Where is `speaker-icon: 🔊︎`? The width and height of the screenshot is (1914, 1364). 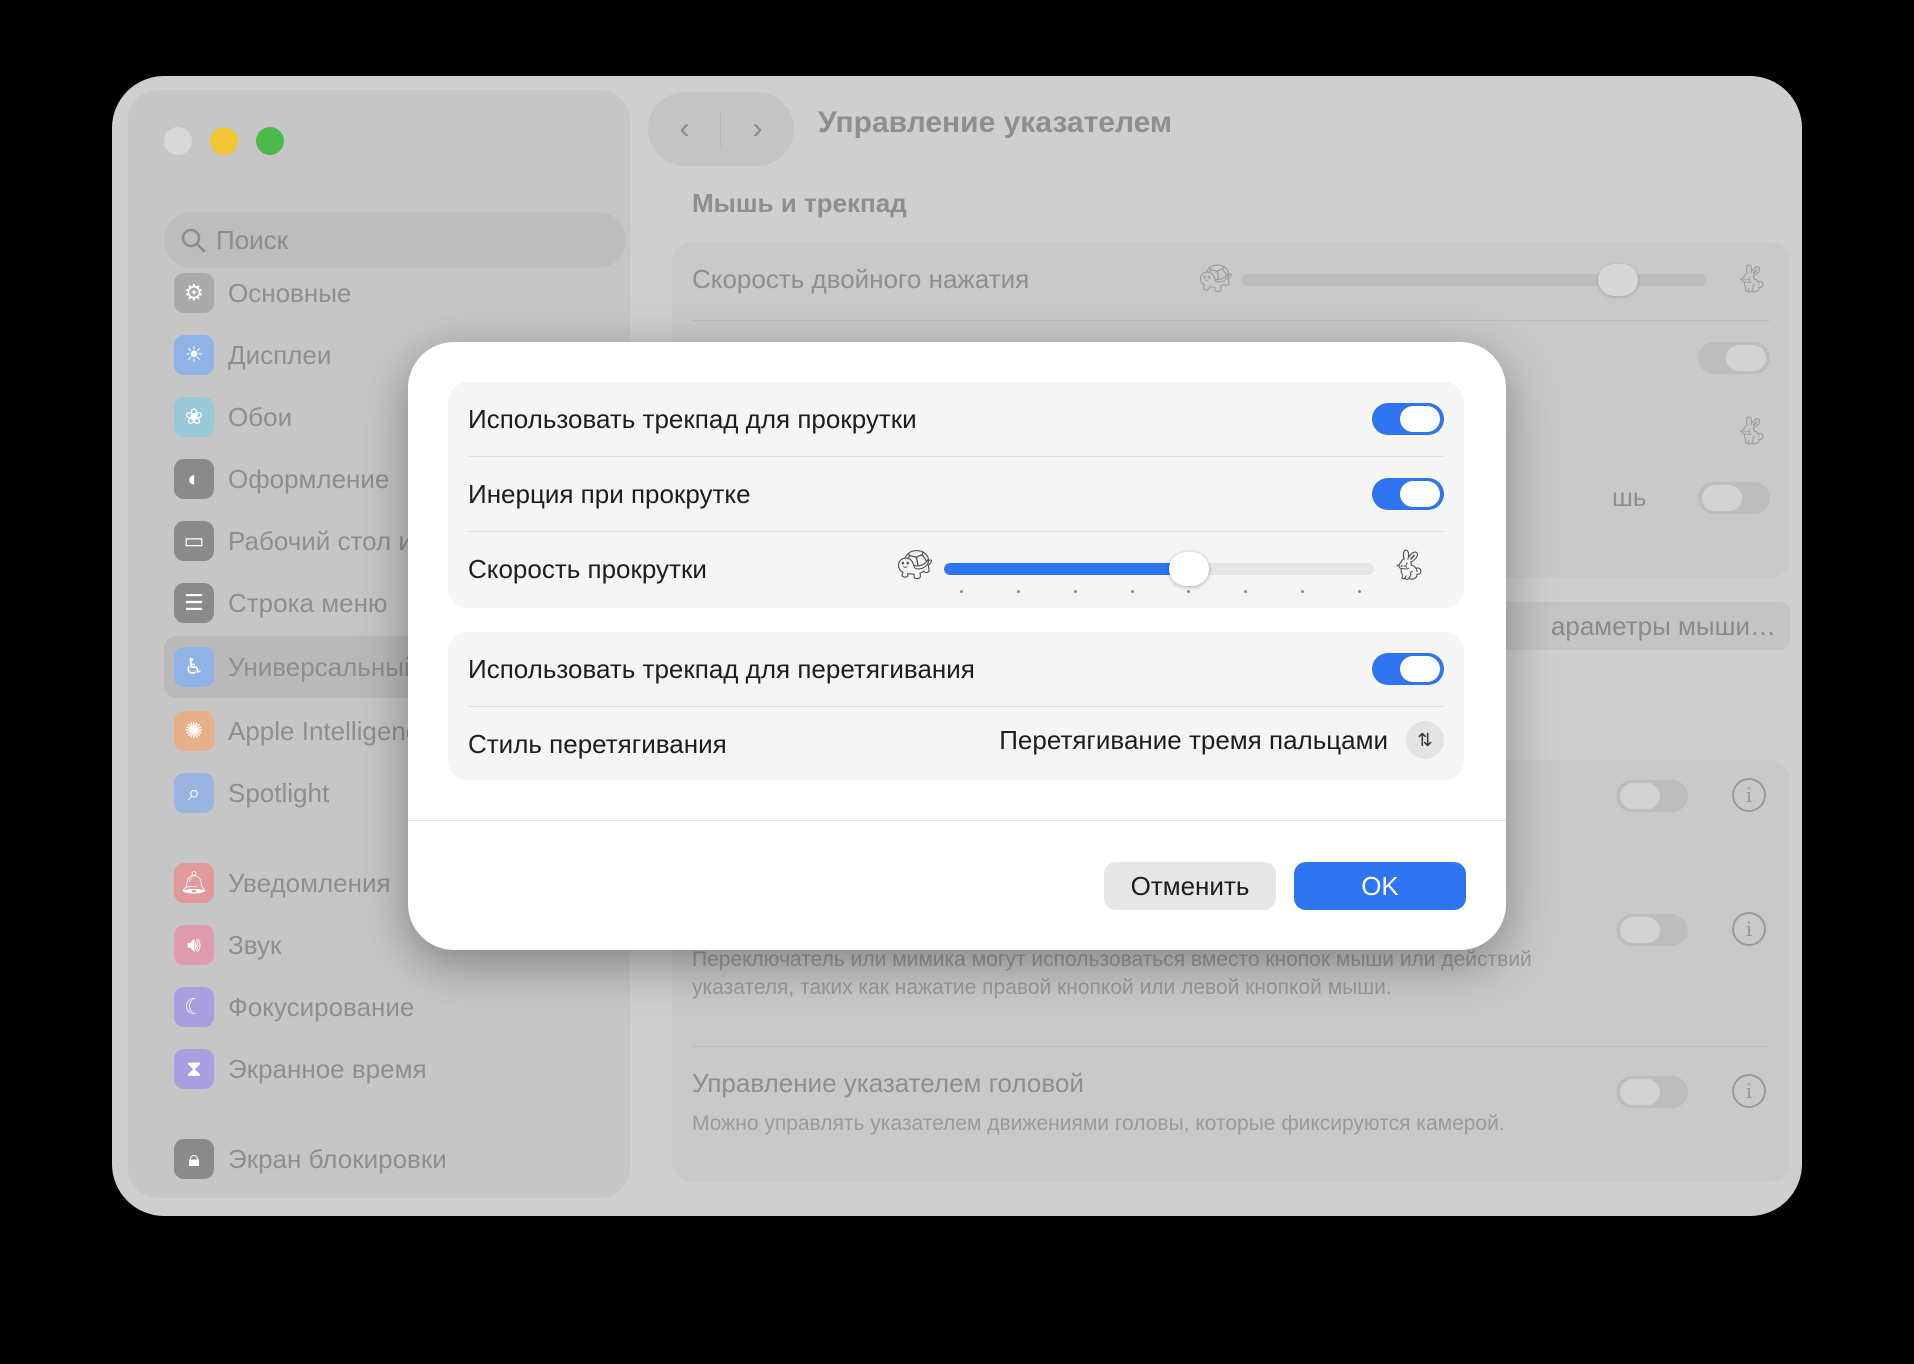
speaker-icon: 🔊︎ is located at coordinates (194, 945).